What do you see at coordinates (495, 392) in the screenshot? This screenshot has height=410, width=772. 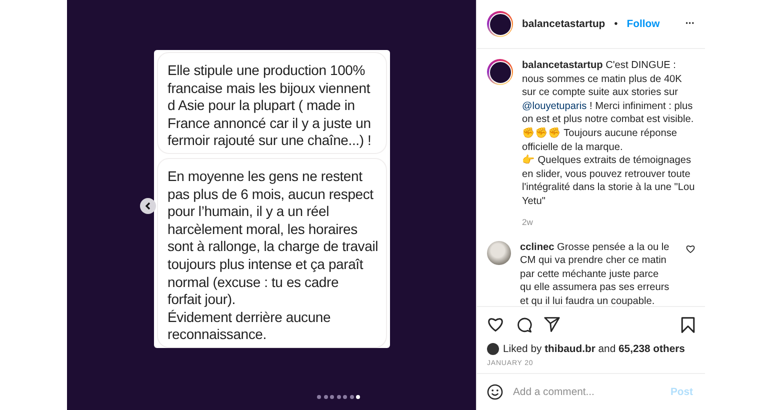 I see `emoji-icon` at bounding box center [495, 392].